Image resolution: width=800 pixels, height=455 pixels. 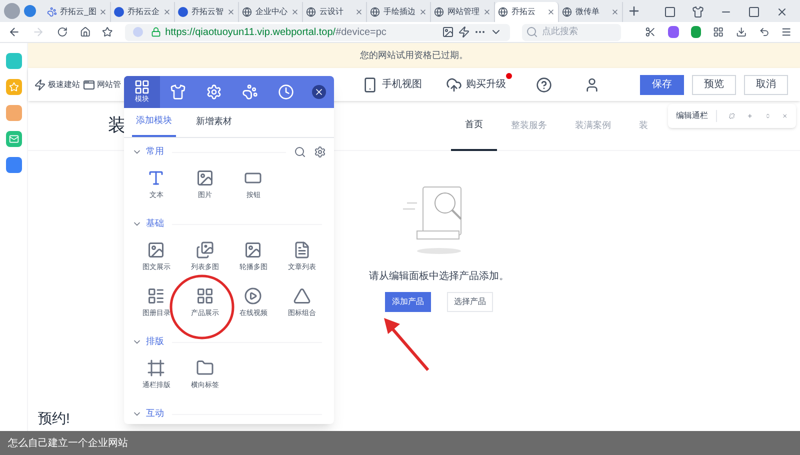 I want to click on notice-bar: 您的网站试用资格已过期。, so click(x=414, y=55).